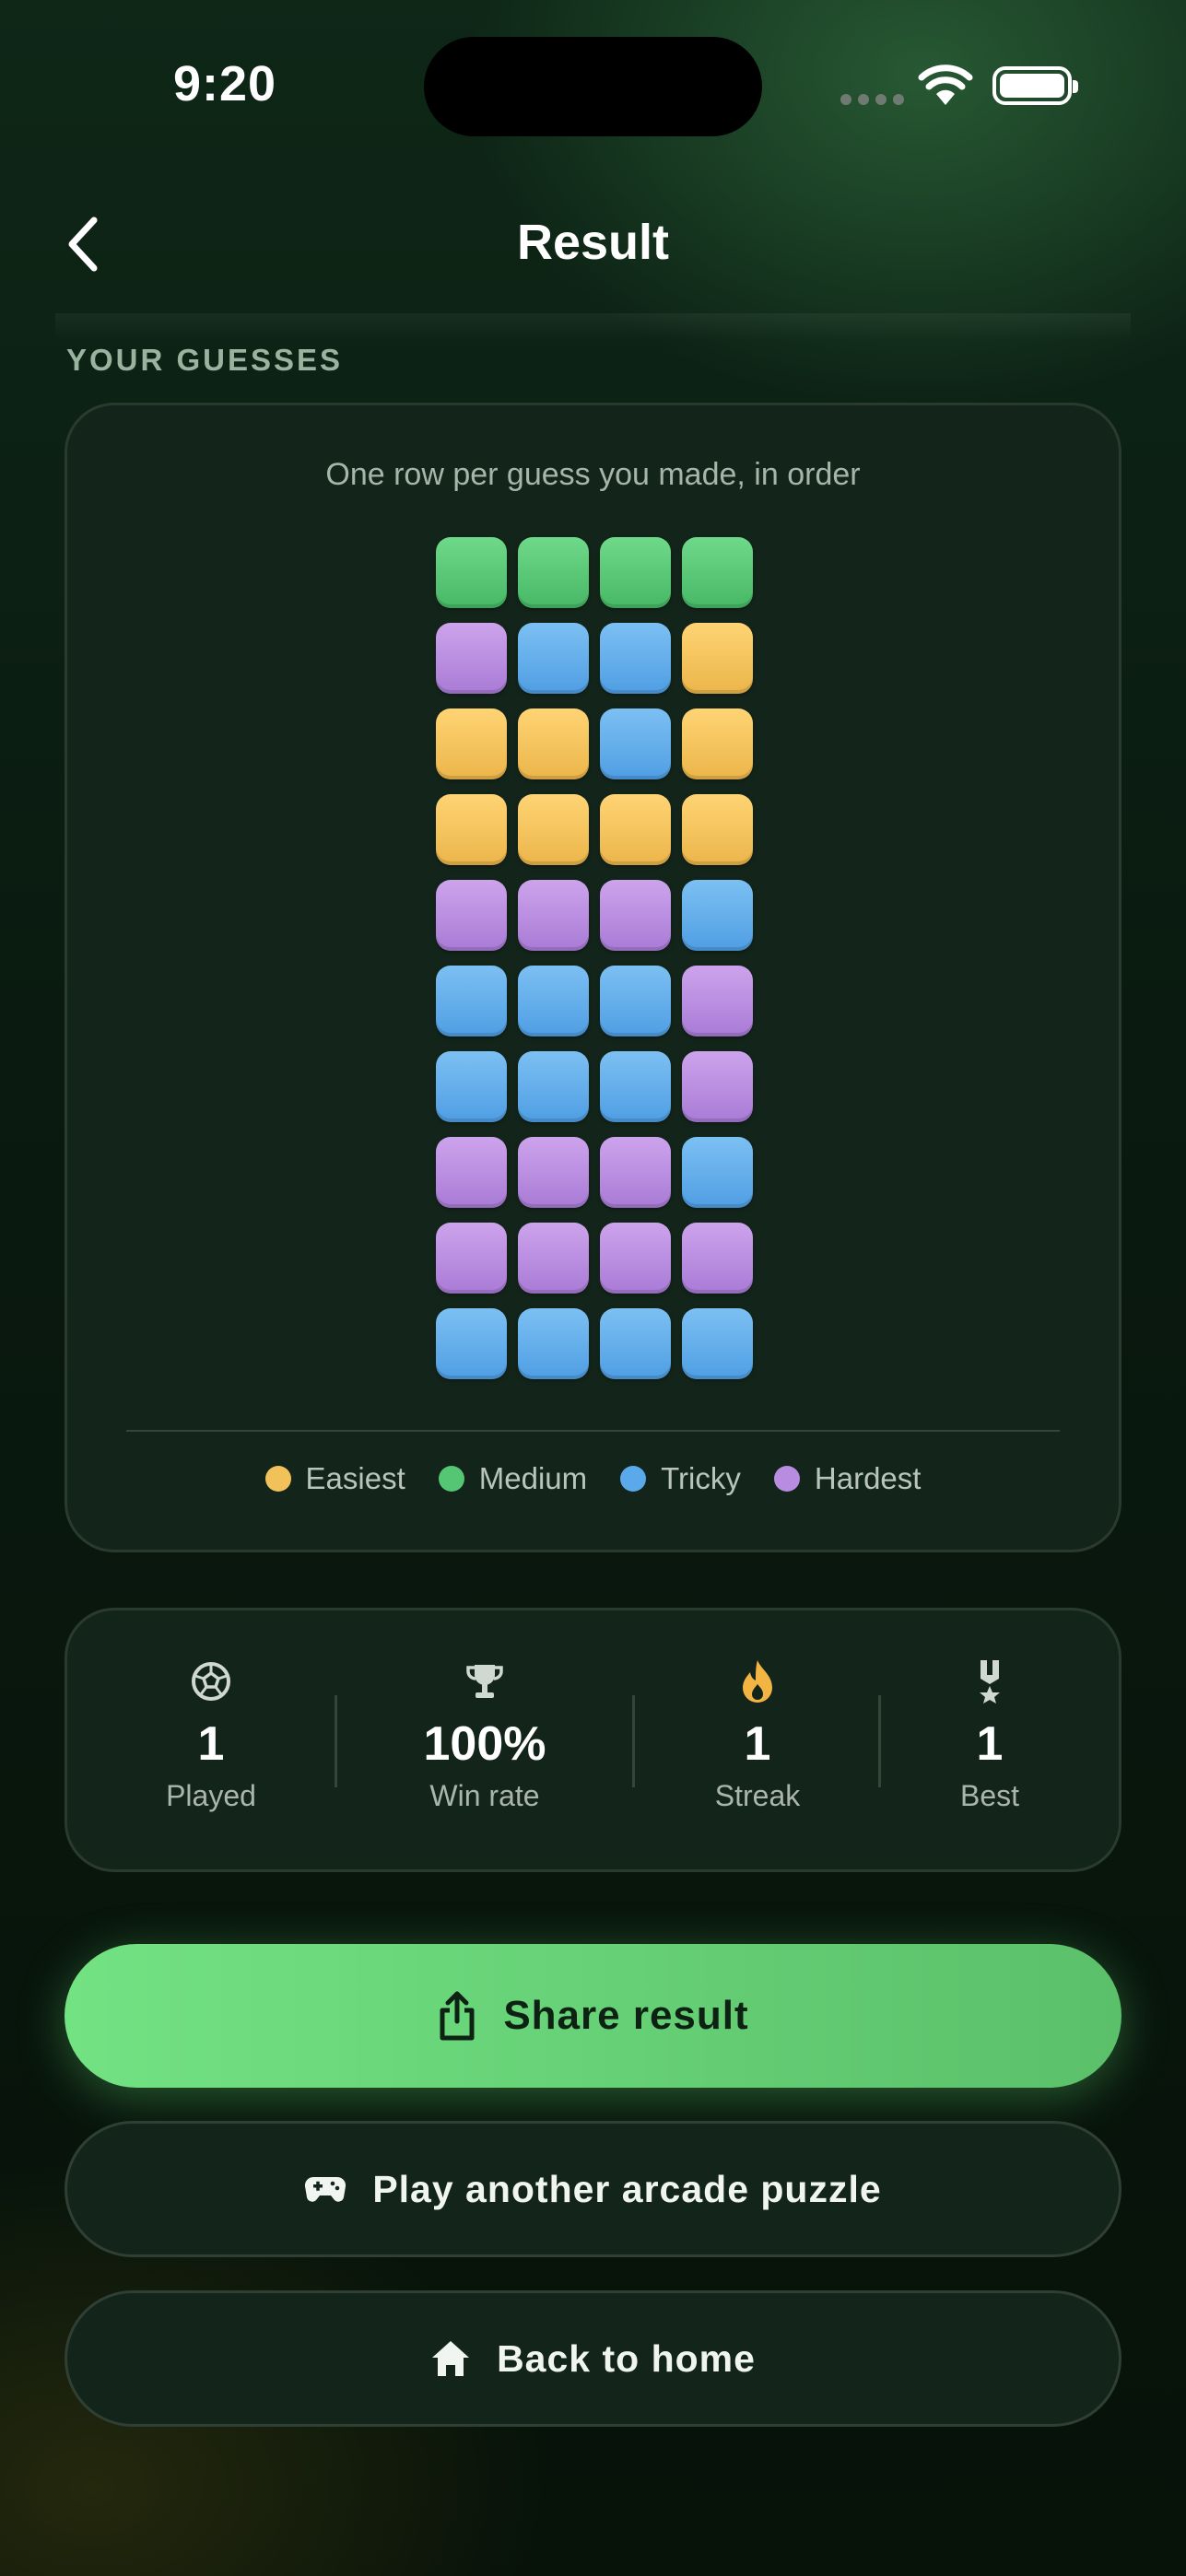  What do you see at coordinates (757, 1744) in the screenshot?
I see `stat-streak-value: 1` at bounding box center [757, 1744].